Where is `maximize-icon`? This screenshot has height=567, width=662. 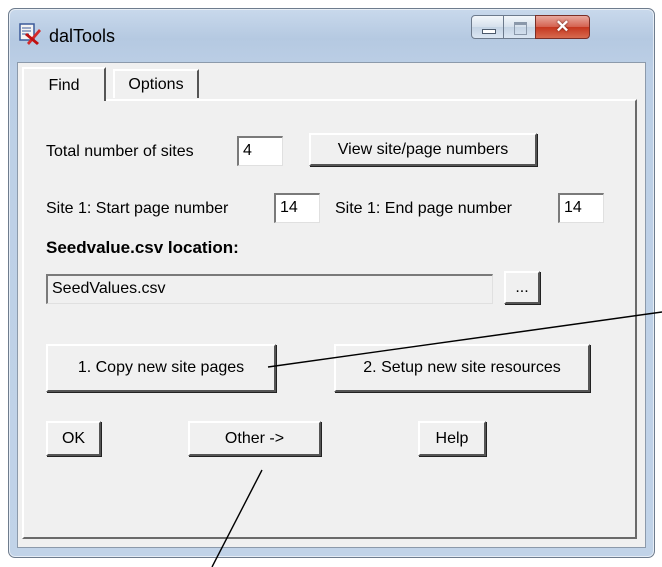 maximize-icon is located at coordinates (520, 28).